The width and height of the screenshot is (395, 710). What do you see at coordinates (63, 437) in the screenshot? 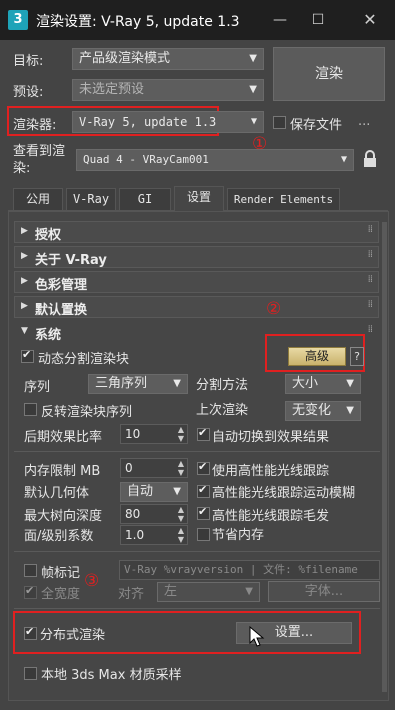
I see `post-effects-label: 后期效果比率` at bounding box center [63, 437].